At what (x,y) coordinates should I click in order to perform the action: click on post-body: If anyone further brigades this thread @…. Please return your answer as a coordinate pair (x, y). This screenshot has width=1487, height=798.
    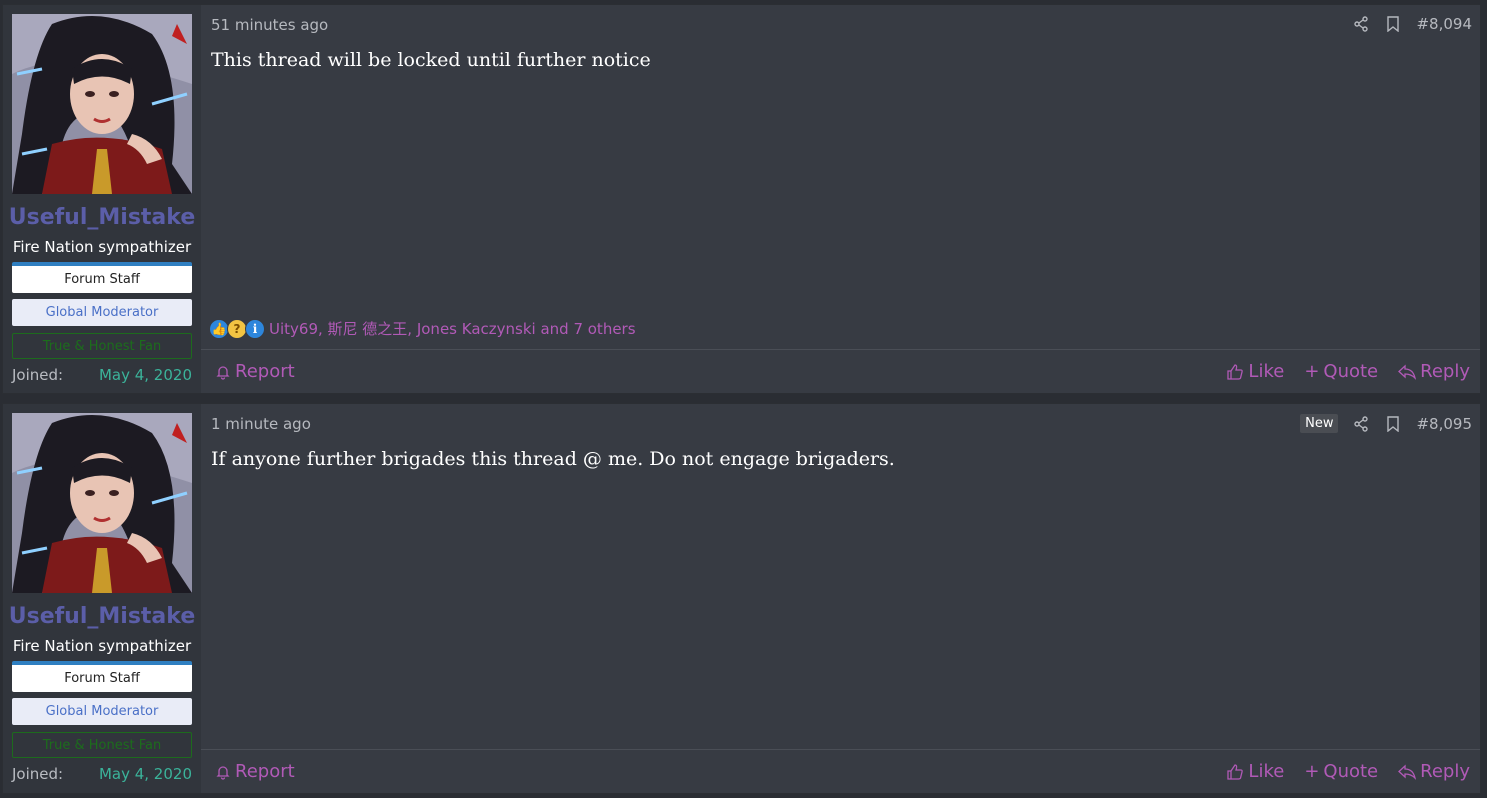
    Looking at the image, I should click on (553, 459).